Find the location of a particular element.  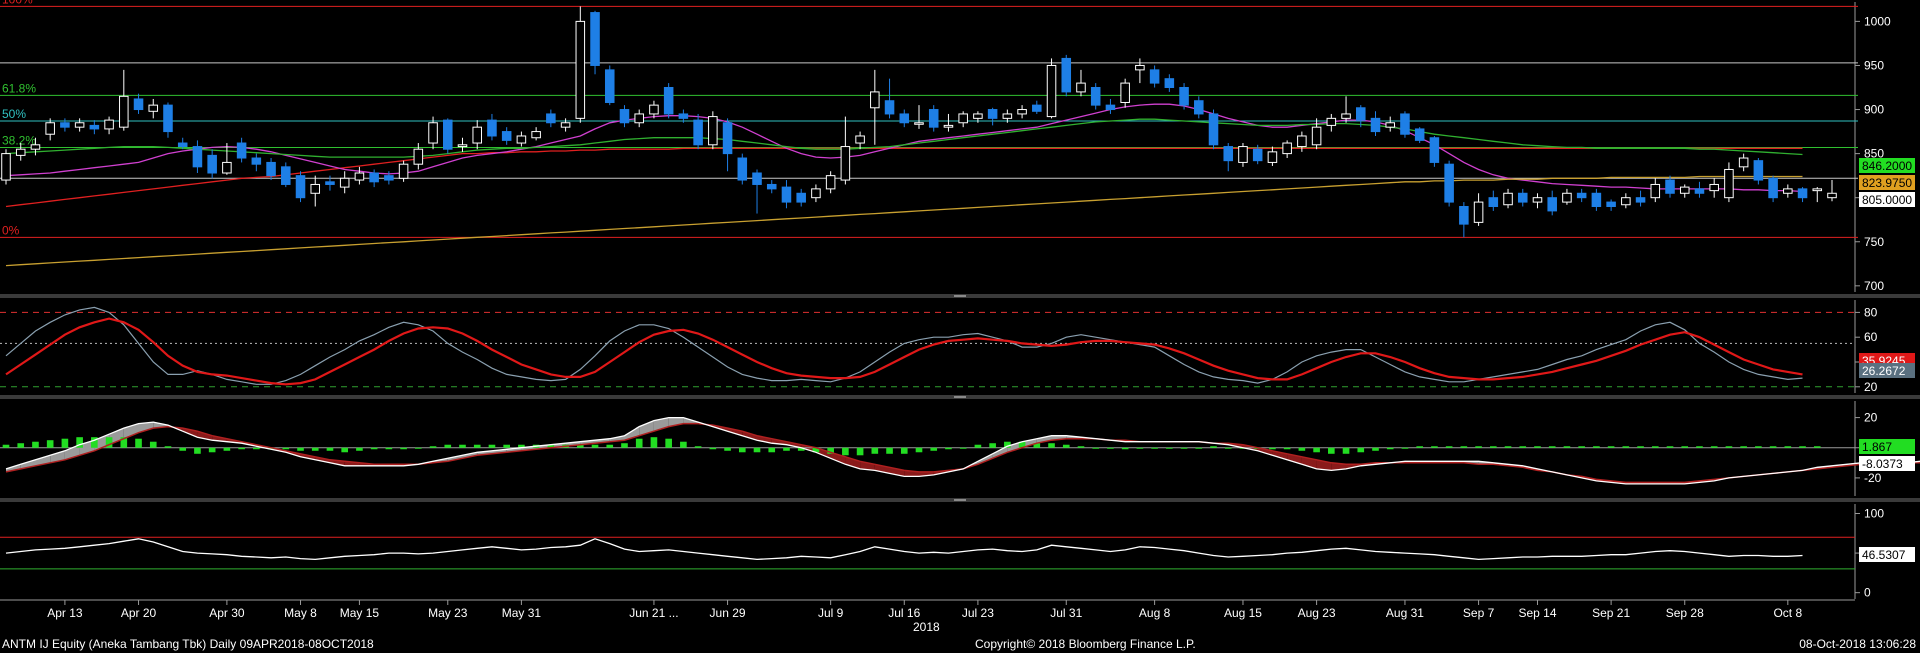

macd-line is located at coordinates (962, 450).